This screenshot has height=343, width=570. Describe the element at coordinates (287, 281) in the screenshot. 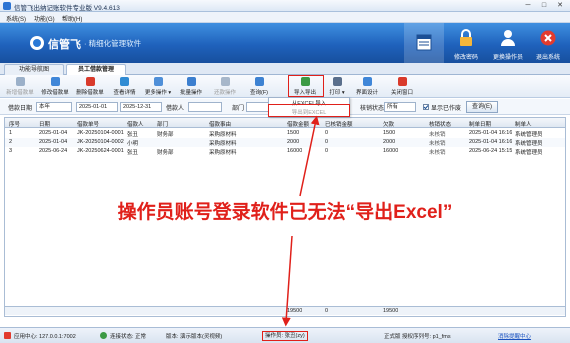

I see `arrow-to-operator` at that location.